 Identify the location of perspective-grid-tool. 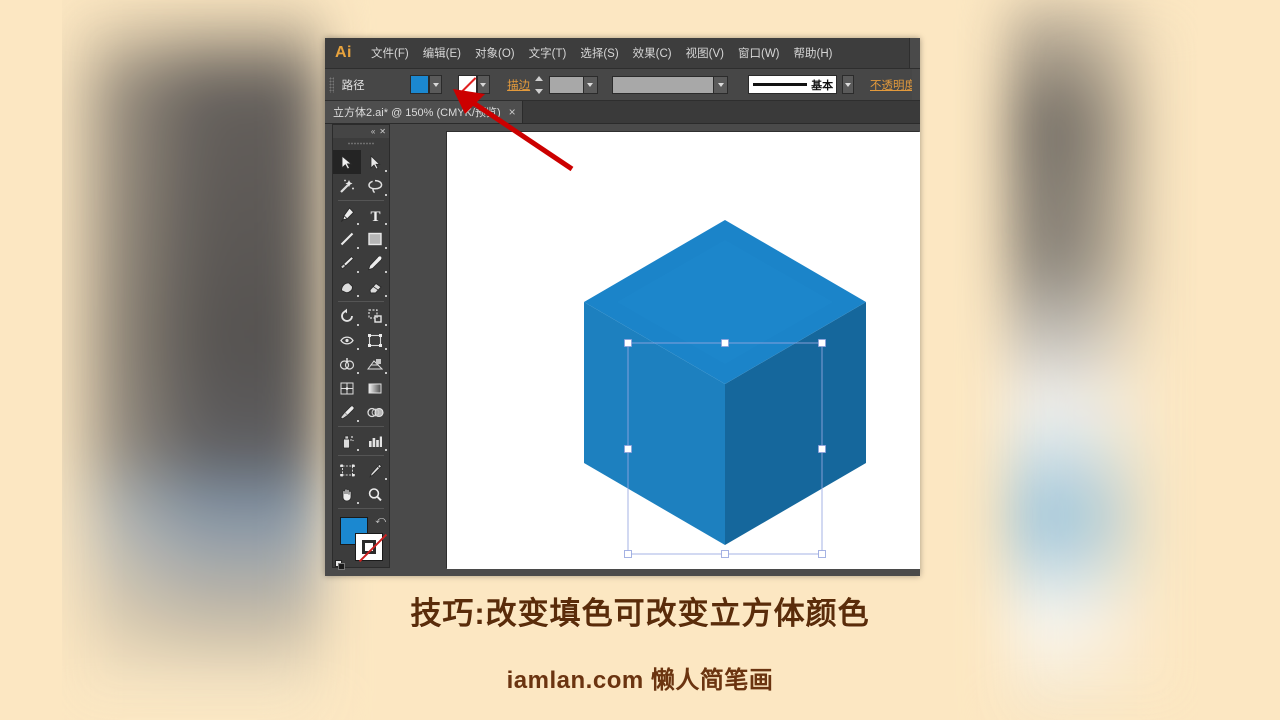
(375, 364).